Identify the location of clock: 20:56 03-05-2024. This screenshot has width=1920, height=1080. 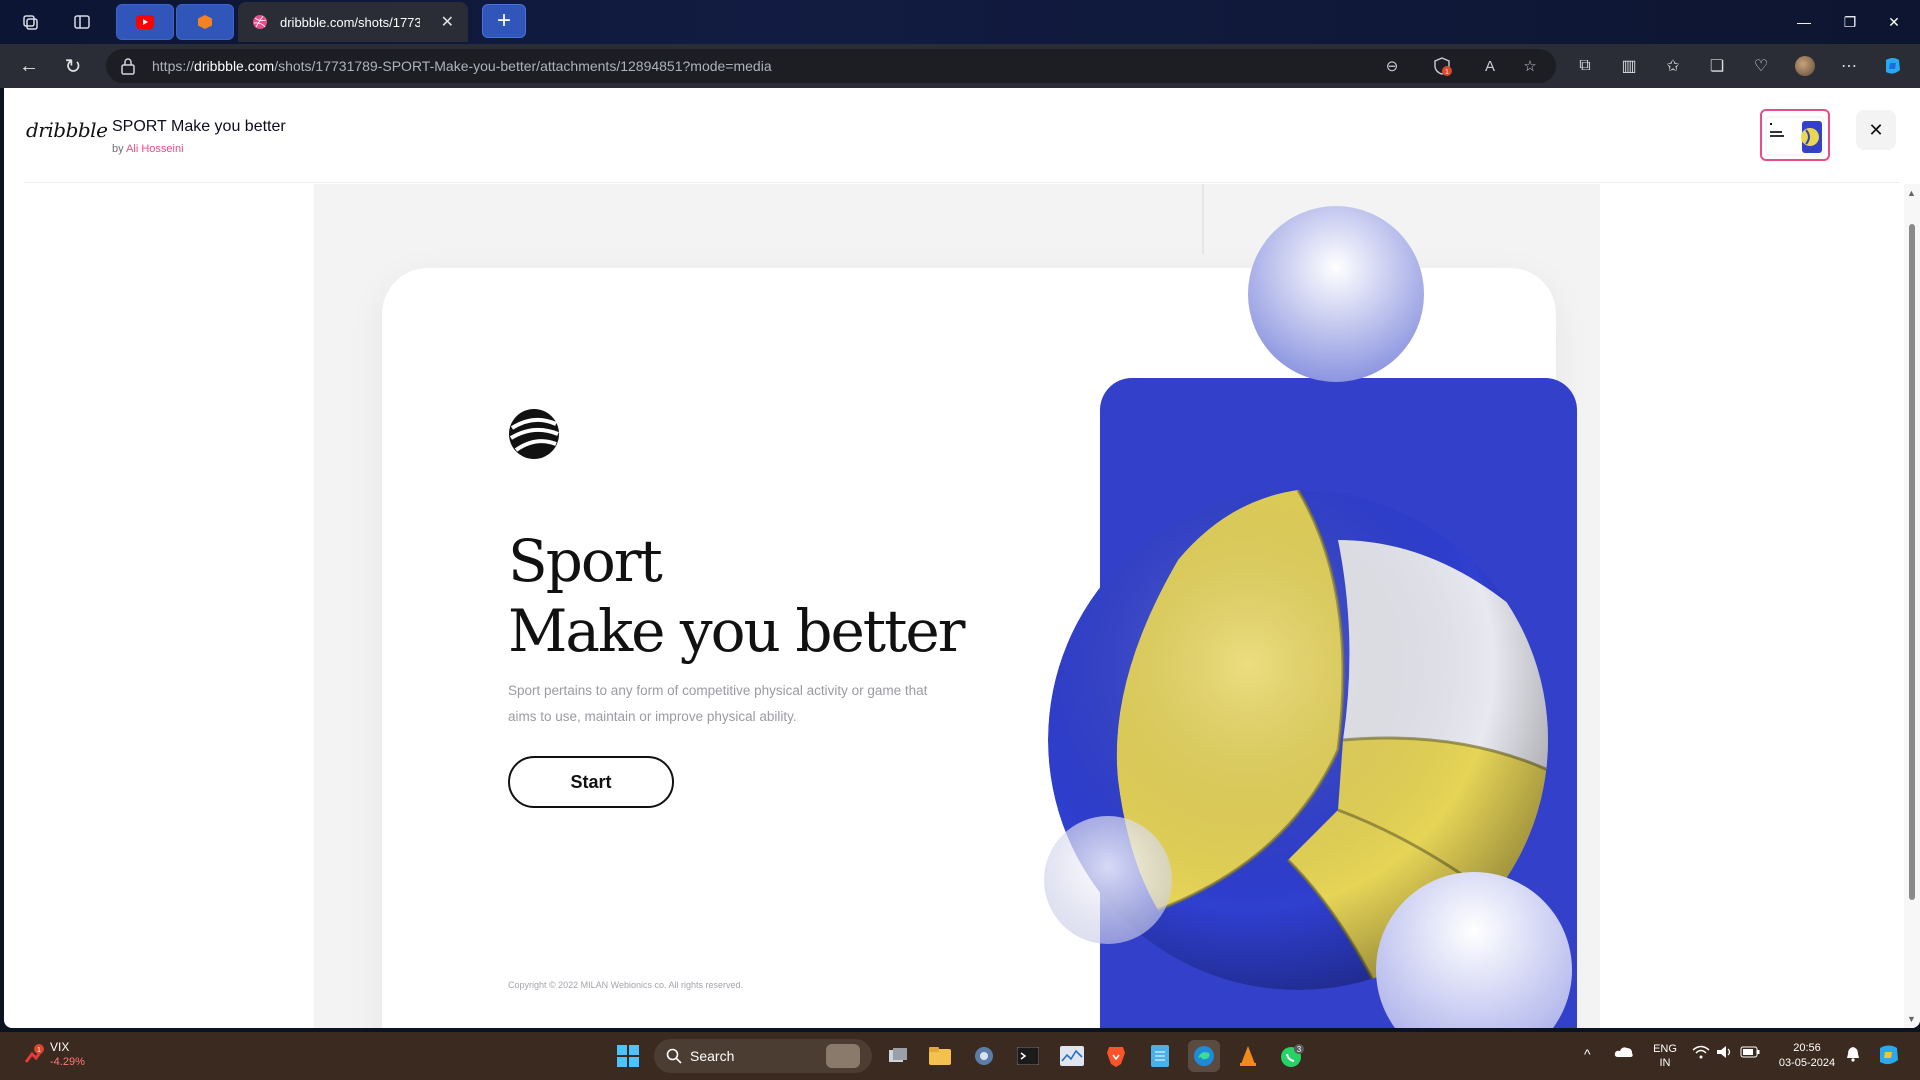
(1807, 1056).